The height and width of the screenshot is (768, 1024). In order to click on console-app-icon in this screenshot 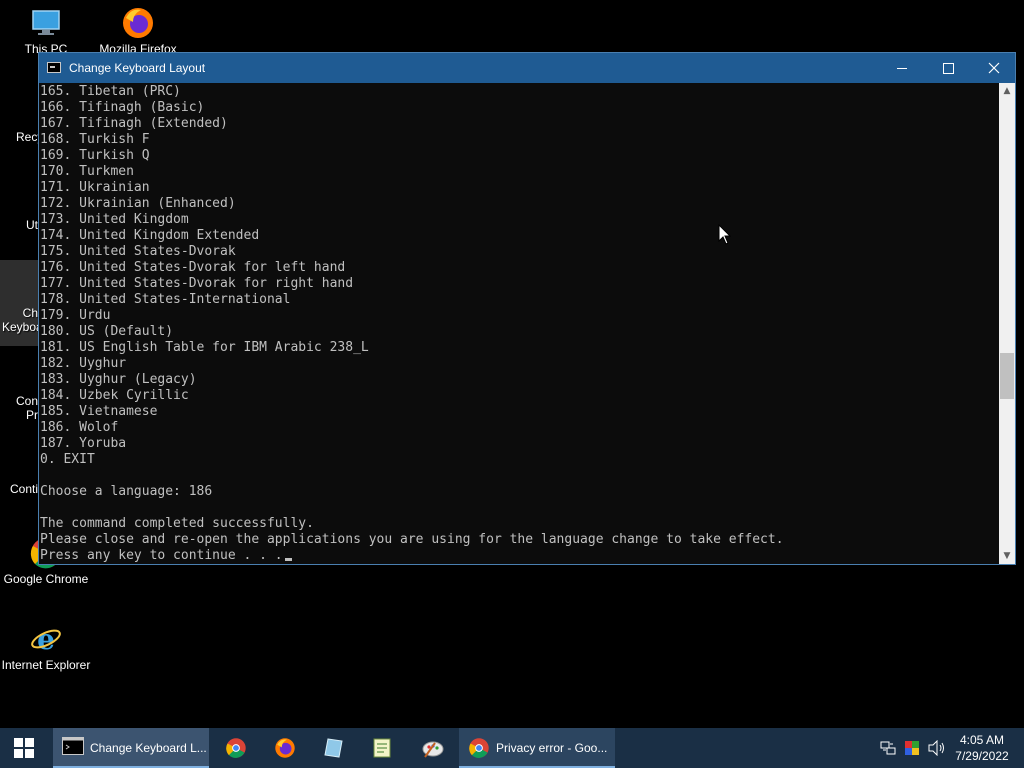, I will do `click(54, 67)`.